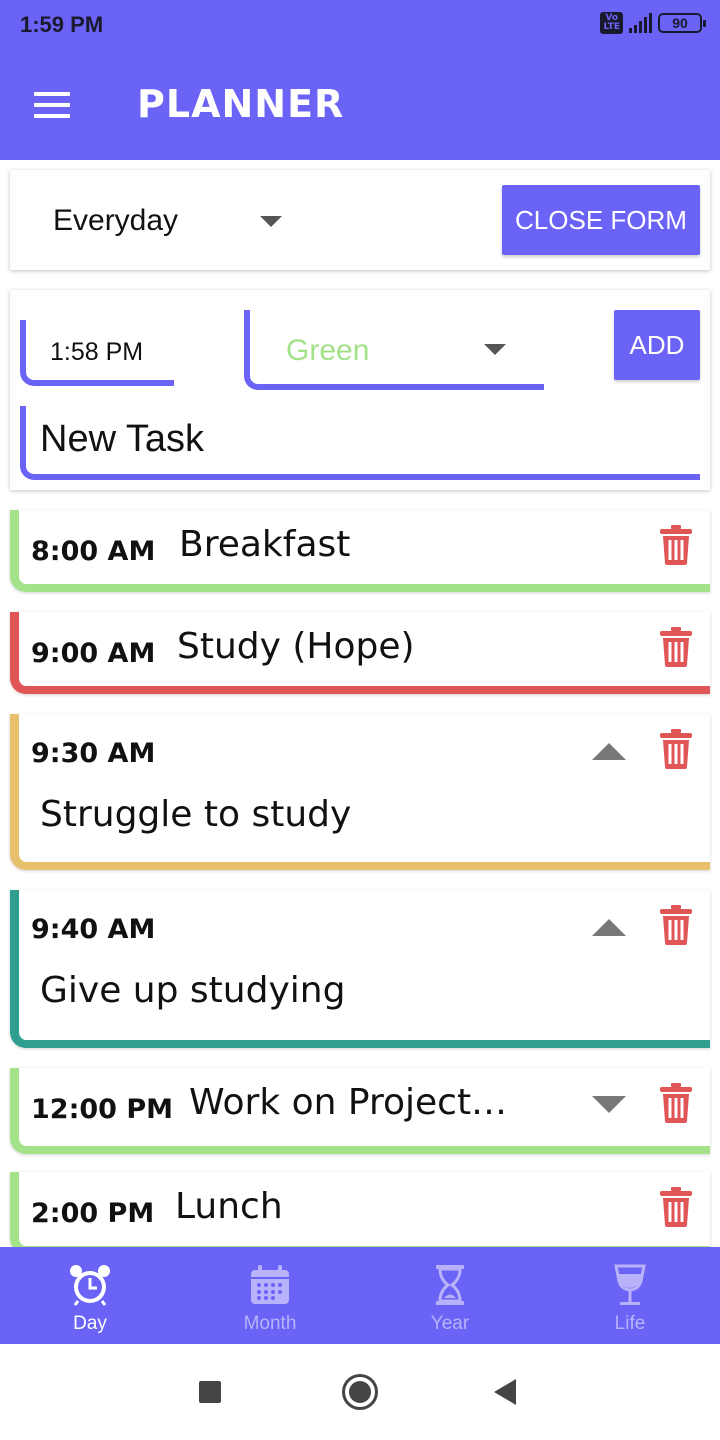  What do you see at coordinates (93, 551) in the screenshot?
I see `task-time: 8:00 AM` at bounding box center [93, 551].